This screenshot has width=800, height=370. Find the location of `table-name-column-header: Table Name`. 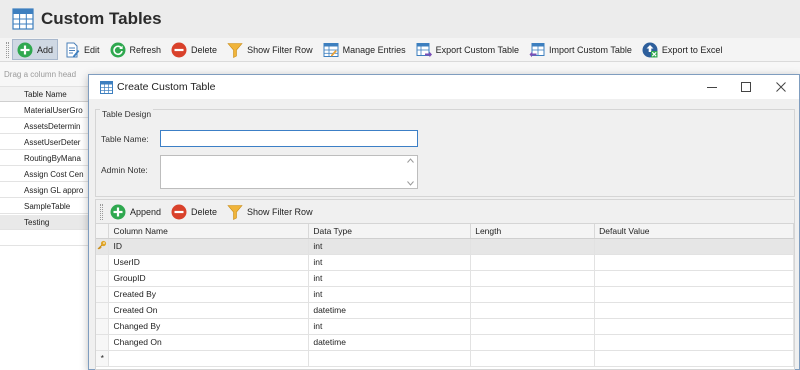

table-name-column-header: Table Name is located at coordinates (47, 94).